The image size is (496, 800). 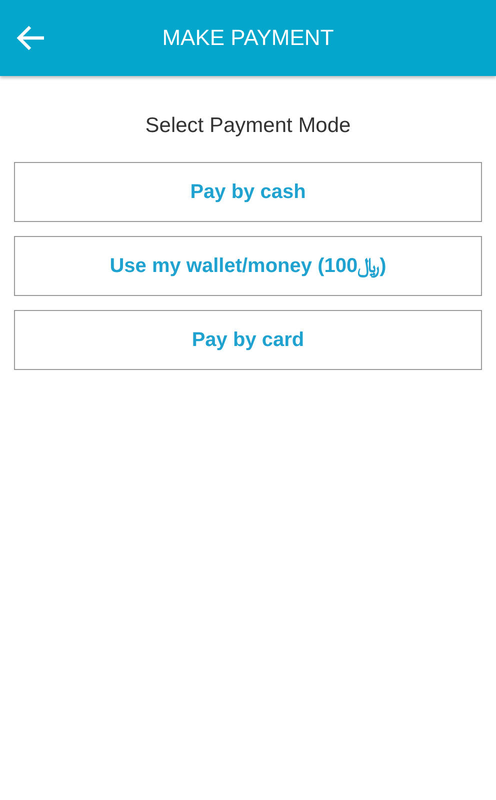 What do you see at coordinates (248, 38) in the screenshot?
I see `screen-title: MAKE PAYMENT` at bounding box center [248, 38].